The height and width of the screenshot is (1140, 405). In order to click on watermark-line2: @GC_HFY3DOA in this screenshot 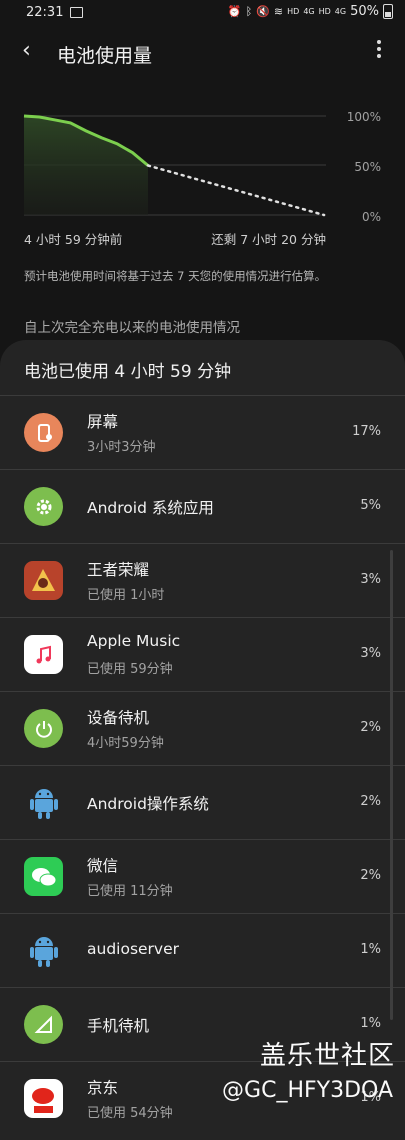, I will do `click(307, 1090)`.